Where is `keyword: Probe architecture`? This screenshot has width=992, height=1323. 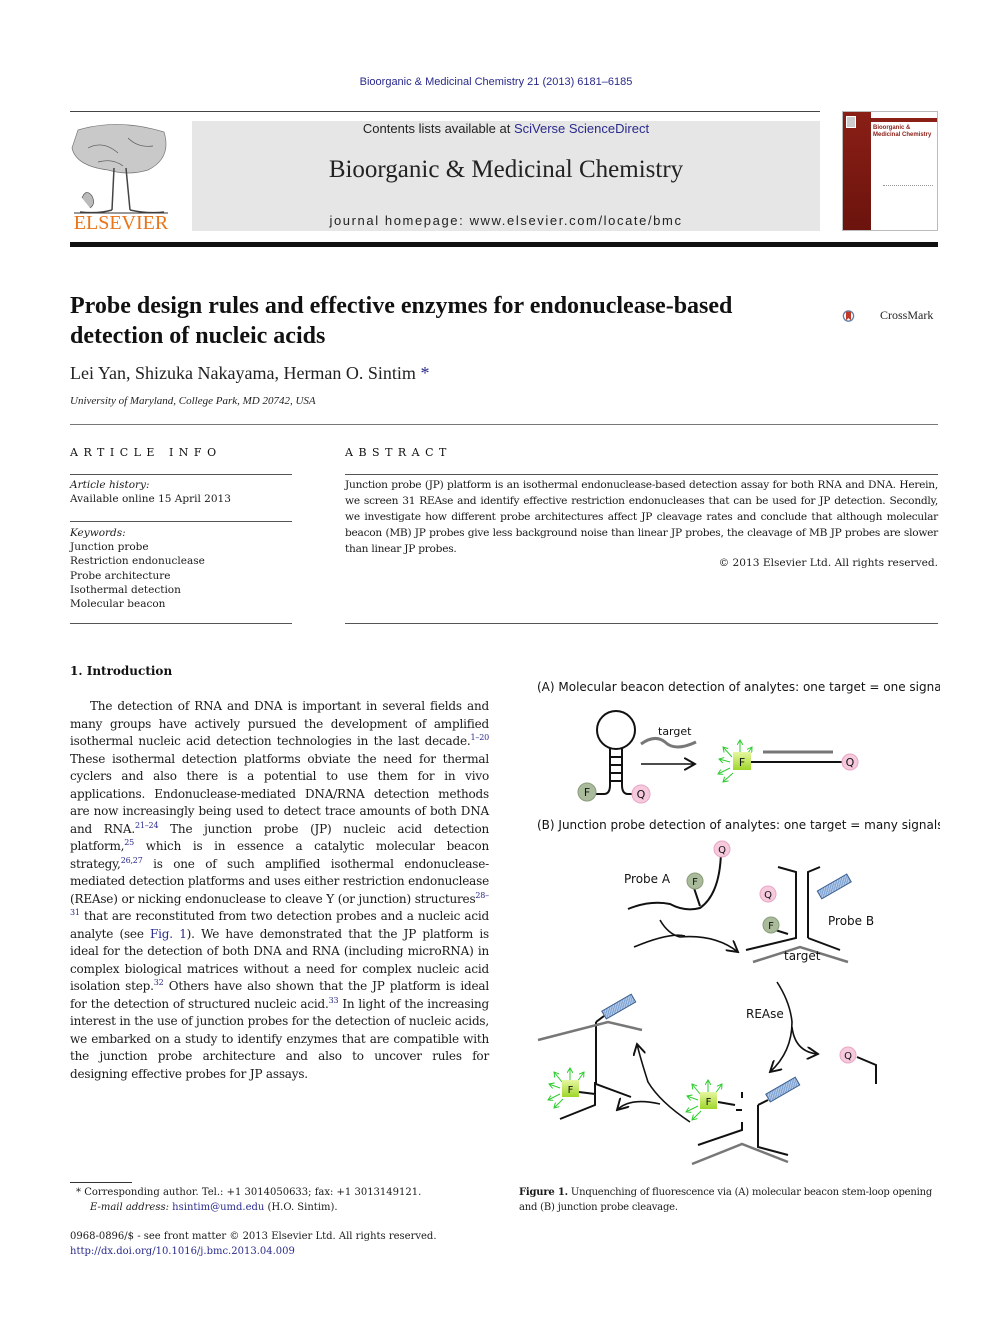
keyword: Probe architecture is located at coordinates (120, 575).